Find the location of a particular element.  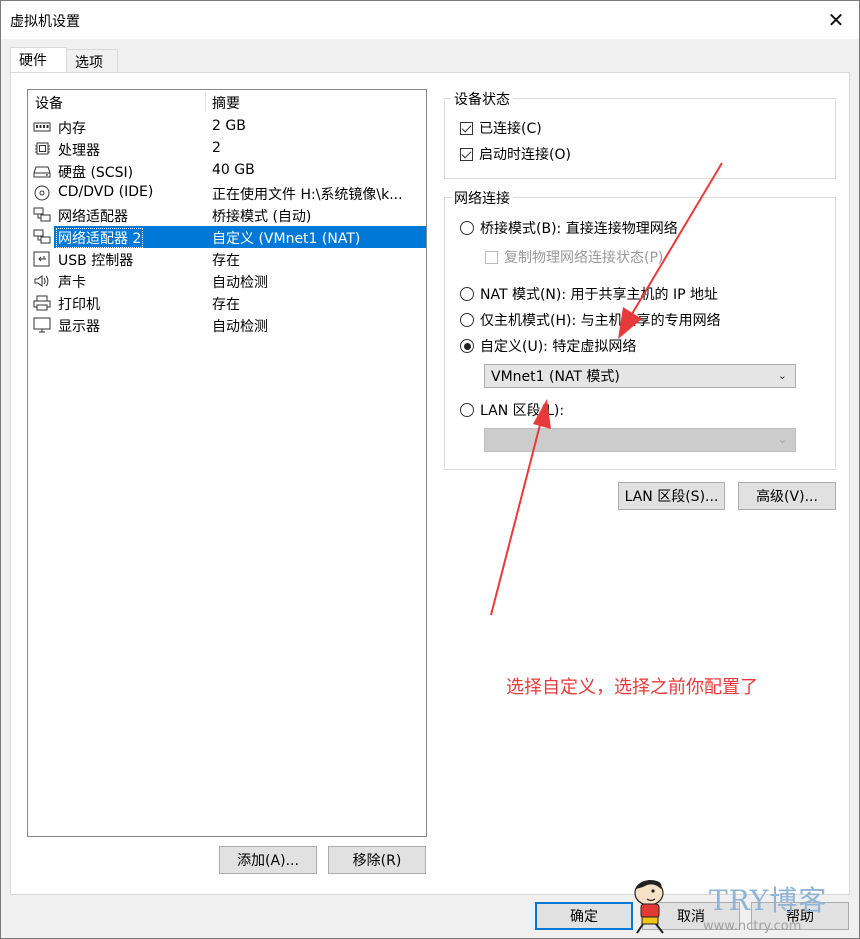

window-title: 虚拟机设置 is located at coordinates (45, 22).